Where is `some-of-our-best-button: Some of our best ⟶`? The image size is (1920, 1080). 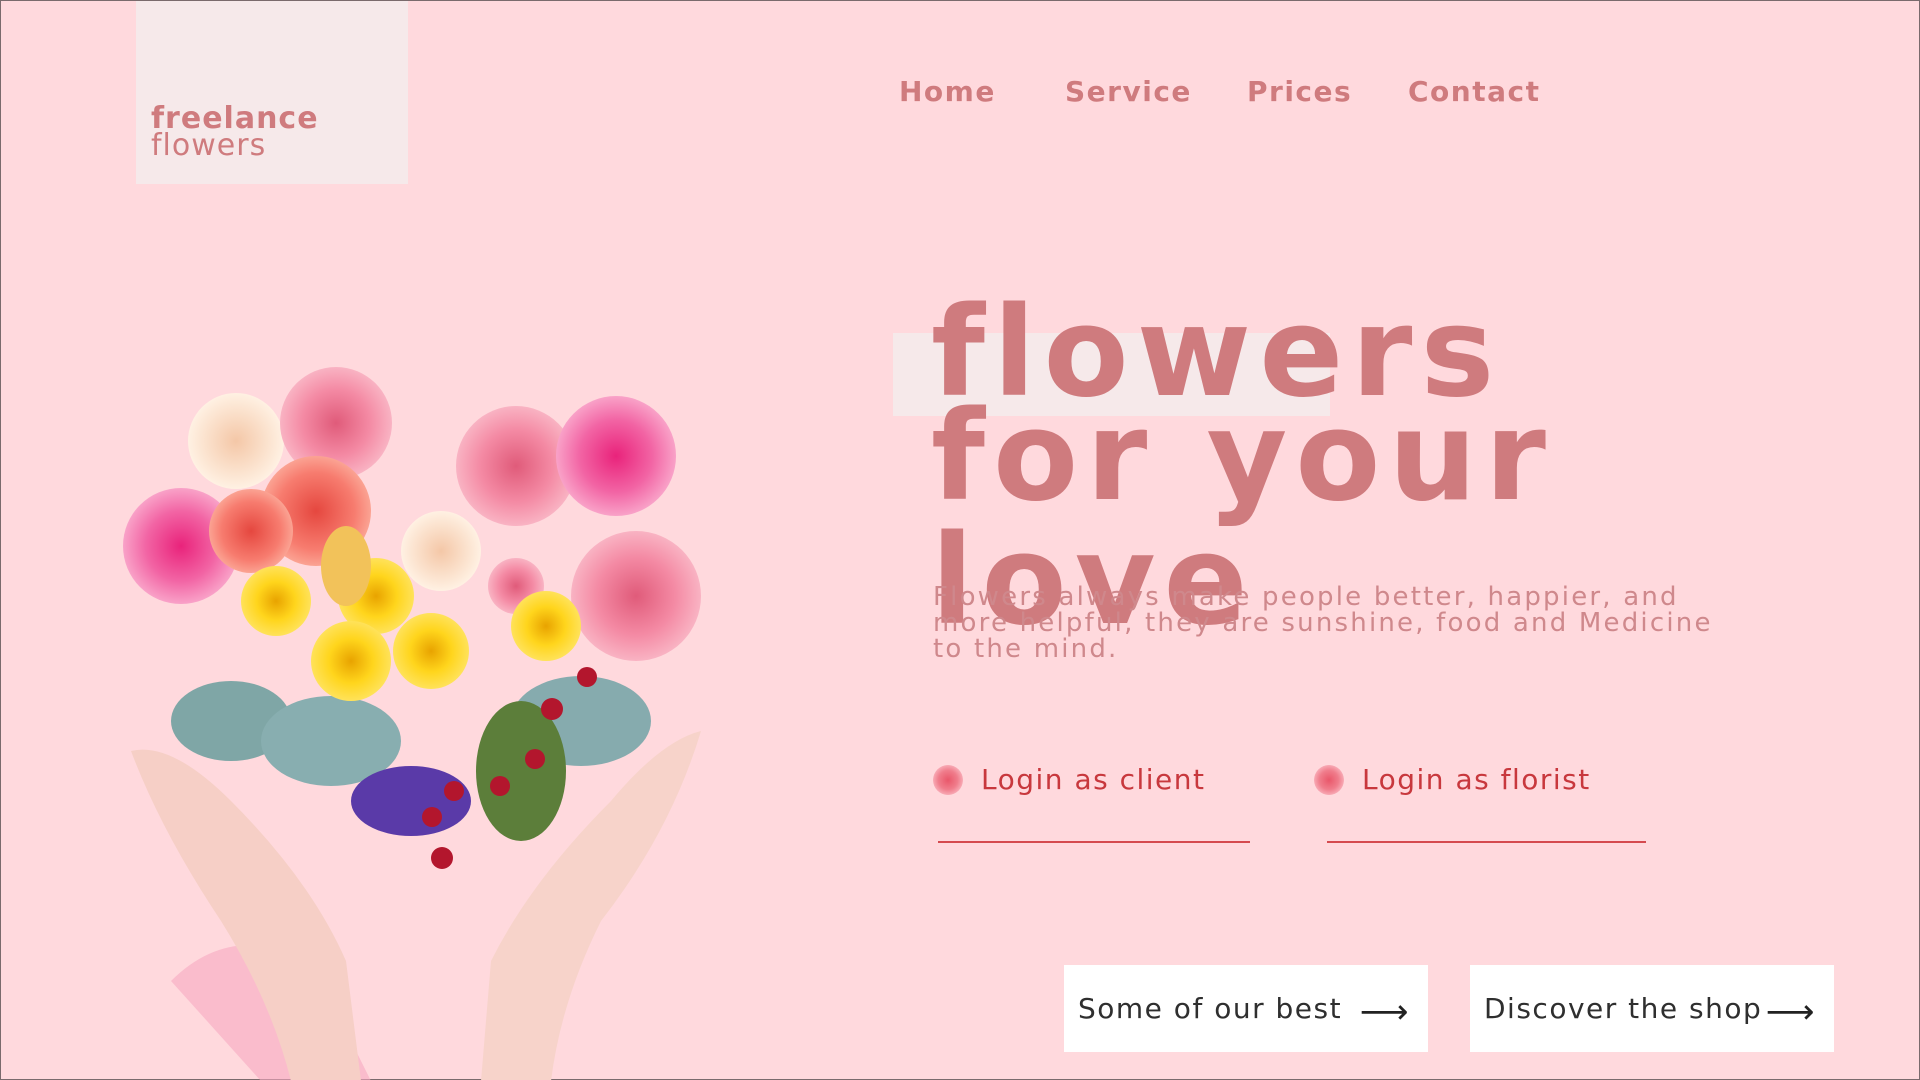 some-of-our-best-button: Some of our best ⟶ is located at coordinates (1246, 1008).